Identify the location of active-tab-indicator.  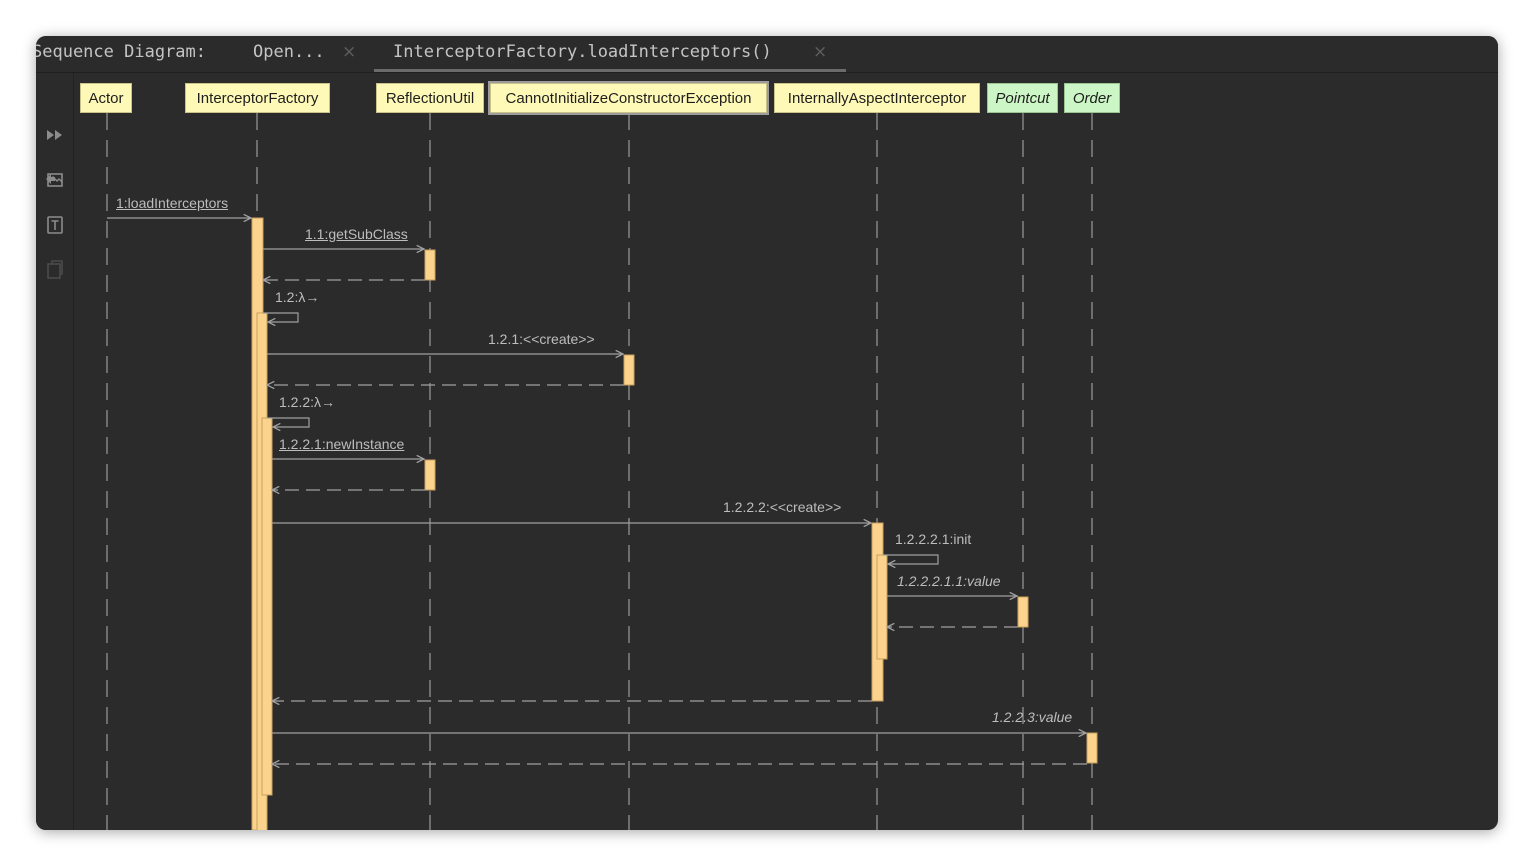
(610, 70).